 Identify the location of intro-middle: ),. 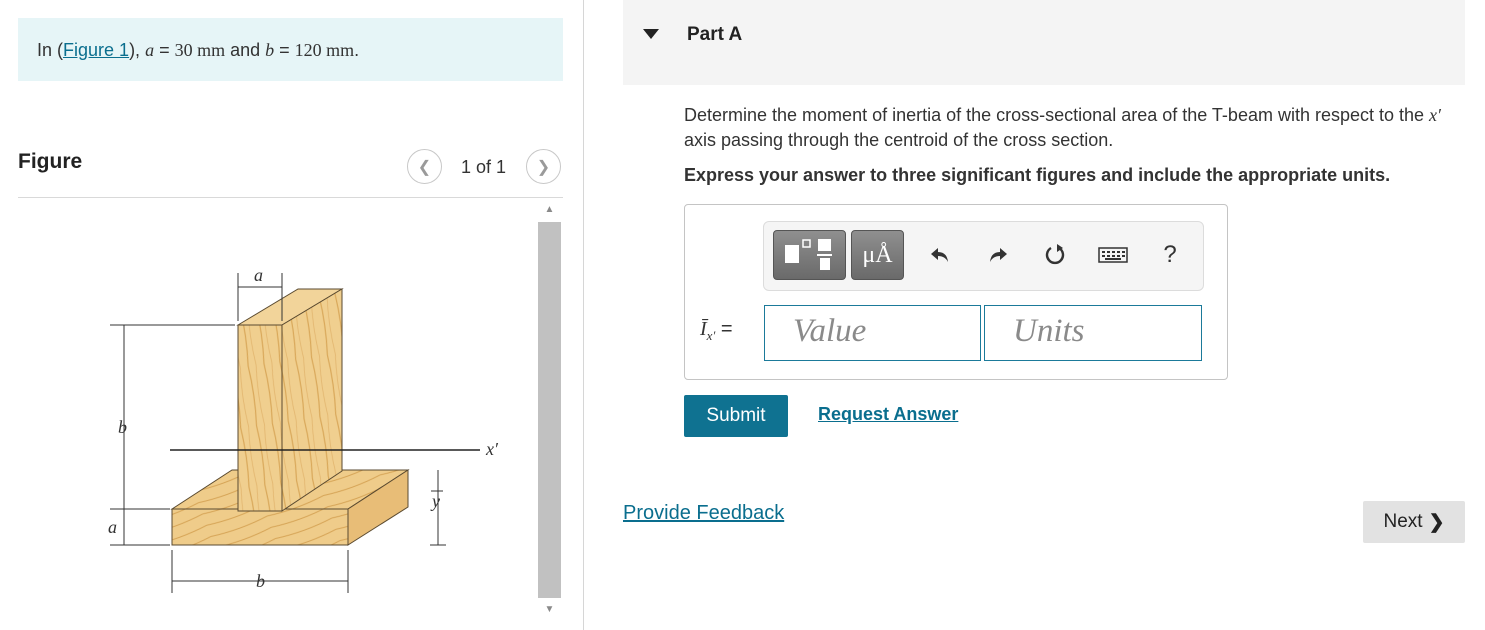
(137, 50).